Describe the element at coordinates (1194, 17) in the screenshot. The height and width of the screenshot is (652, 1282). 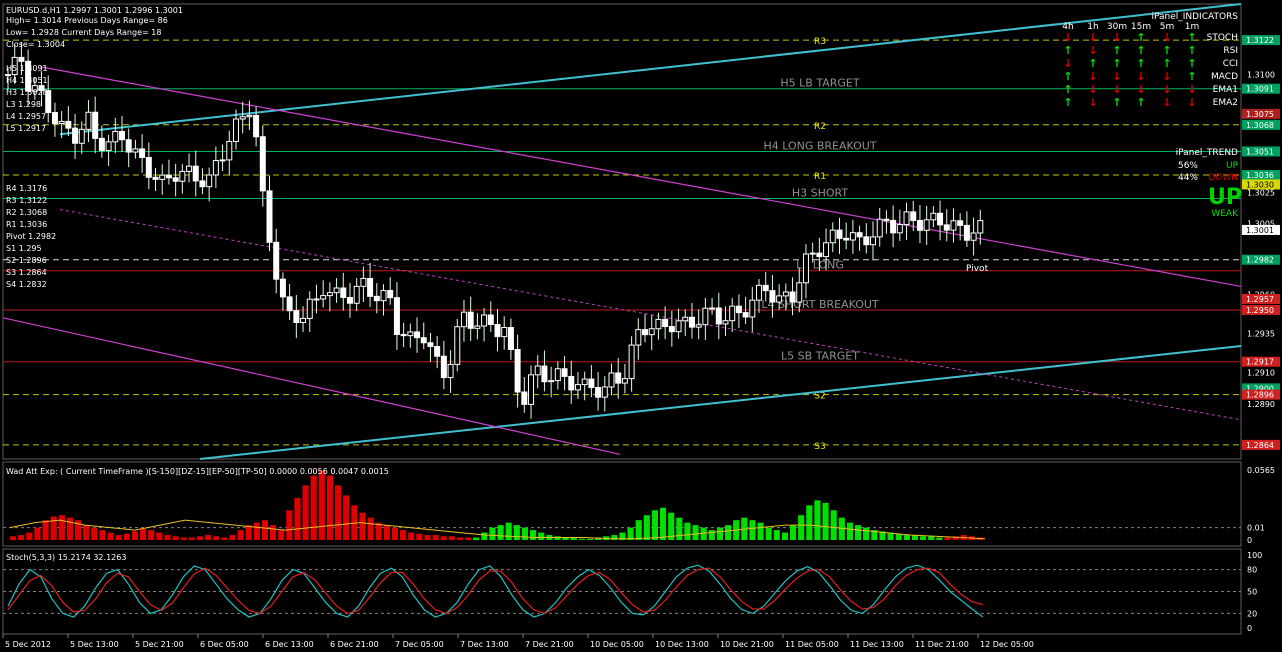
I see `indicator-panel-title: iPanel_INDICATORS` at that location.